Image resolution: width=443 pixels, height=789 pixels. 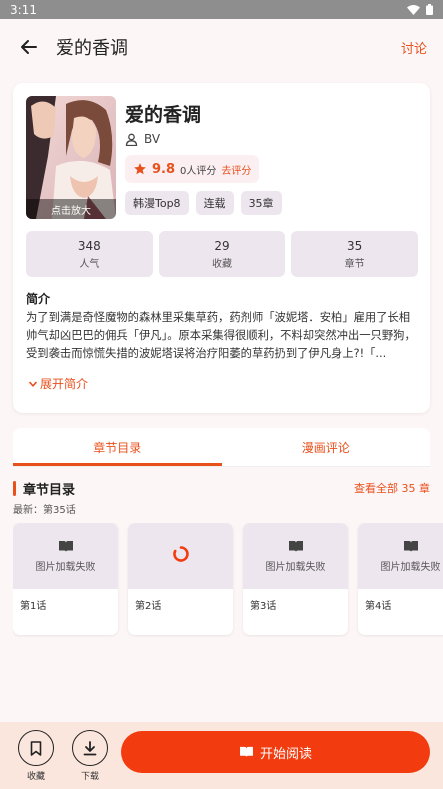 What do you see at coordinates (92, 48) in the screenshot?
I see `page-title: 爱的香调` at bounding box center [92, 48].